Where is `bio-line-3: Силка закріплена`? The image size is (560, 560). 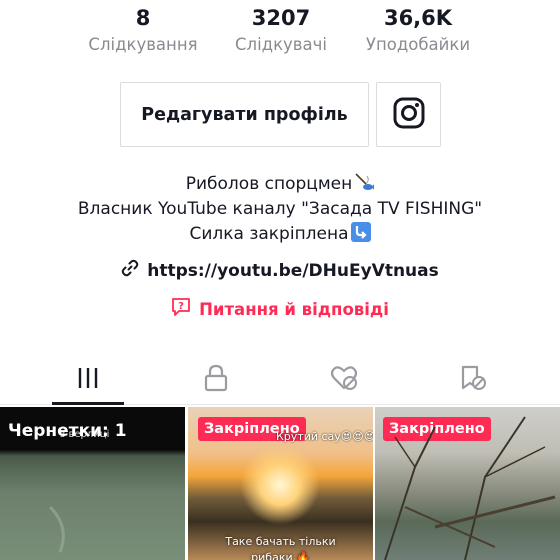 bio-line-3: Силка закріплена is located at coordinates (280, 234).